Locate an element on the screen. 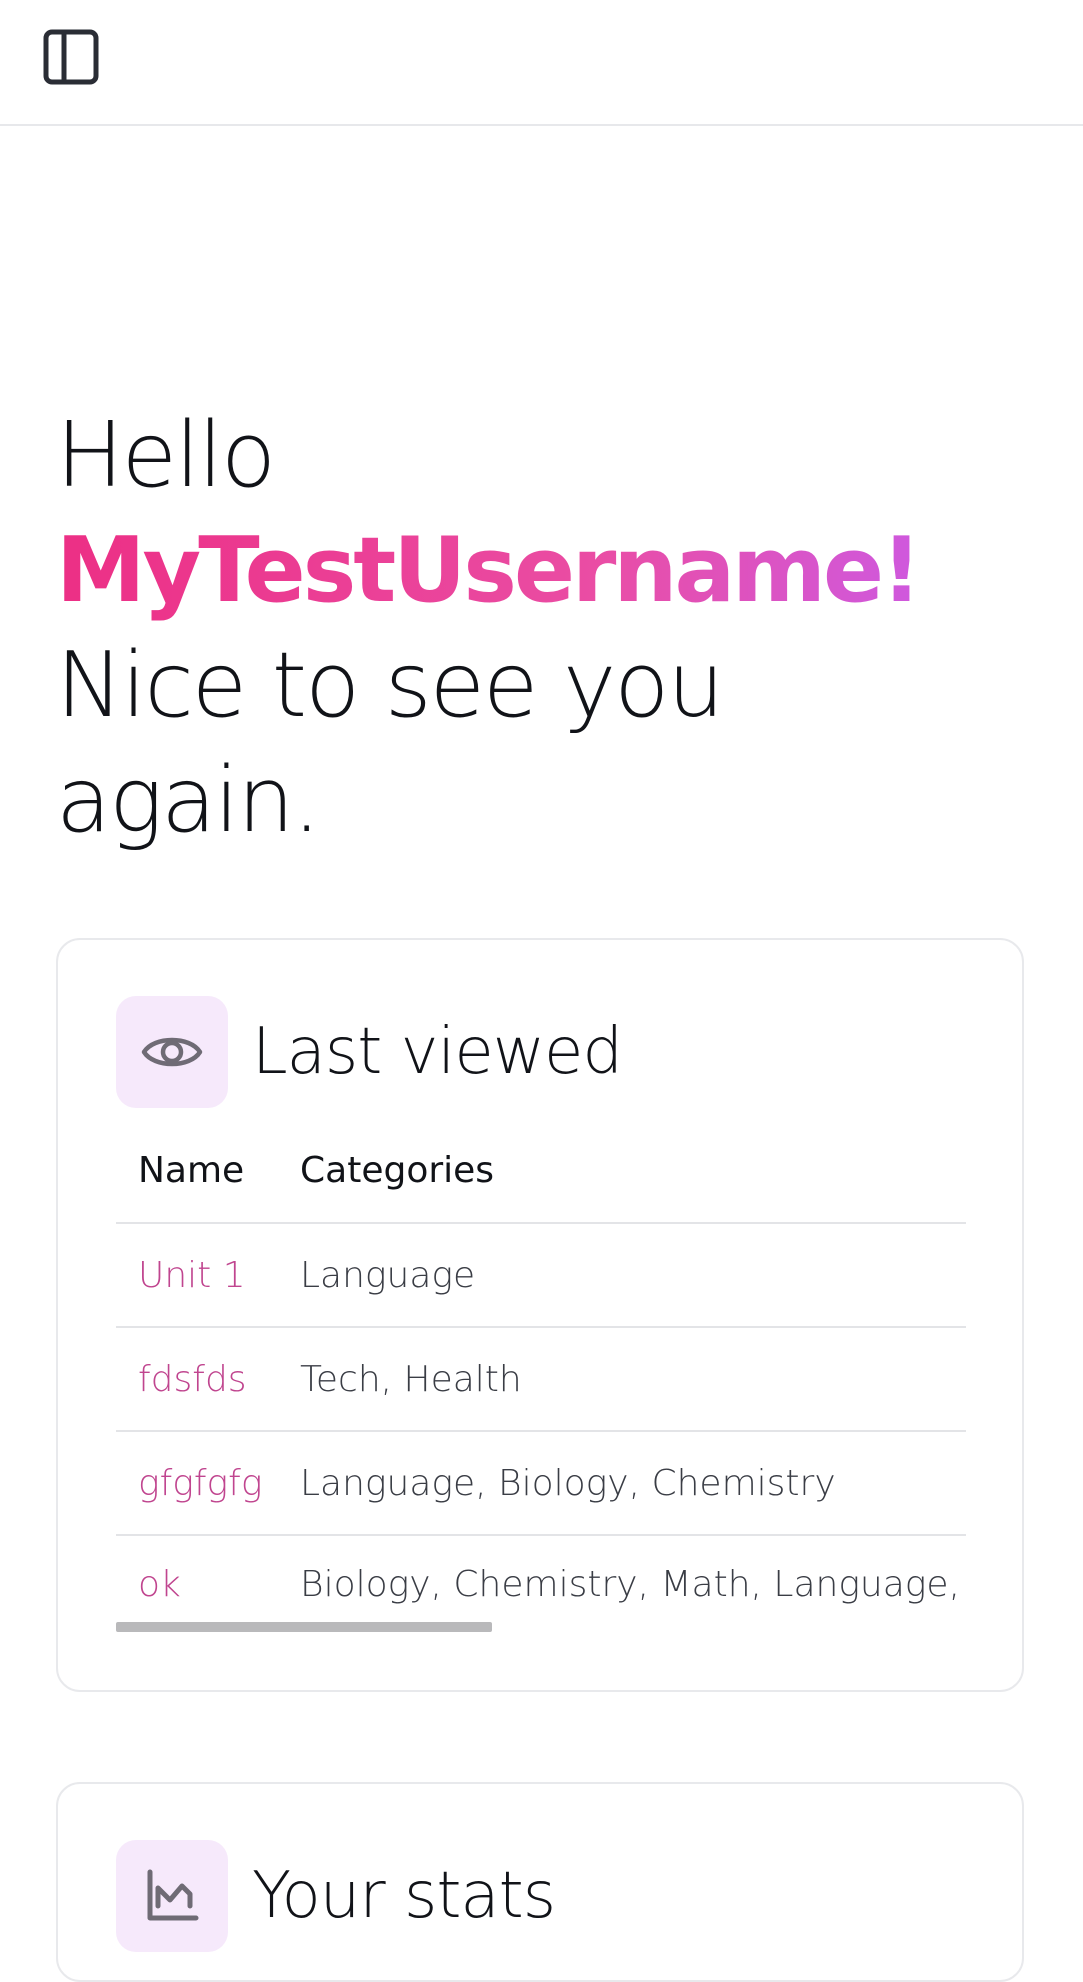 The width and height of the screenshot is (1083, 1982). row-categories: Language, Biology, Chemistry is located at coordinates (633, 1483).